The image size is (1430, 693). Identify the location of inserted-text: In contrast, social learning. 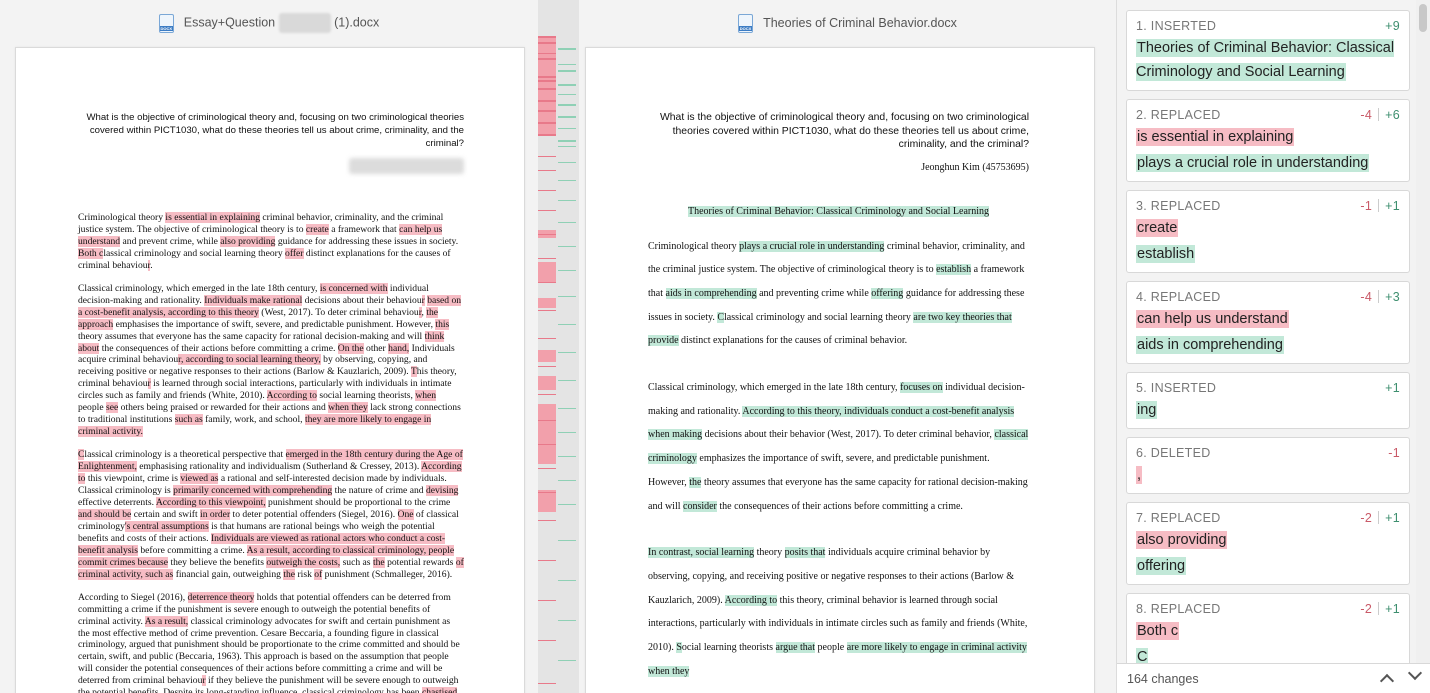
(701, 553).